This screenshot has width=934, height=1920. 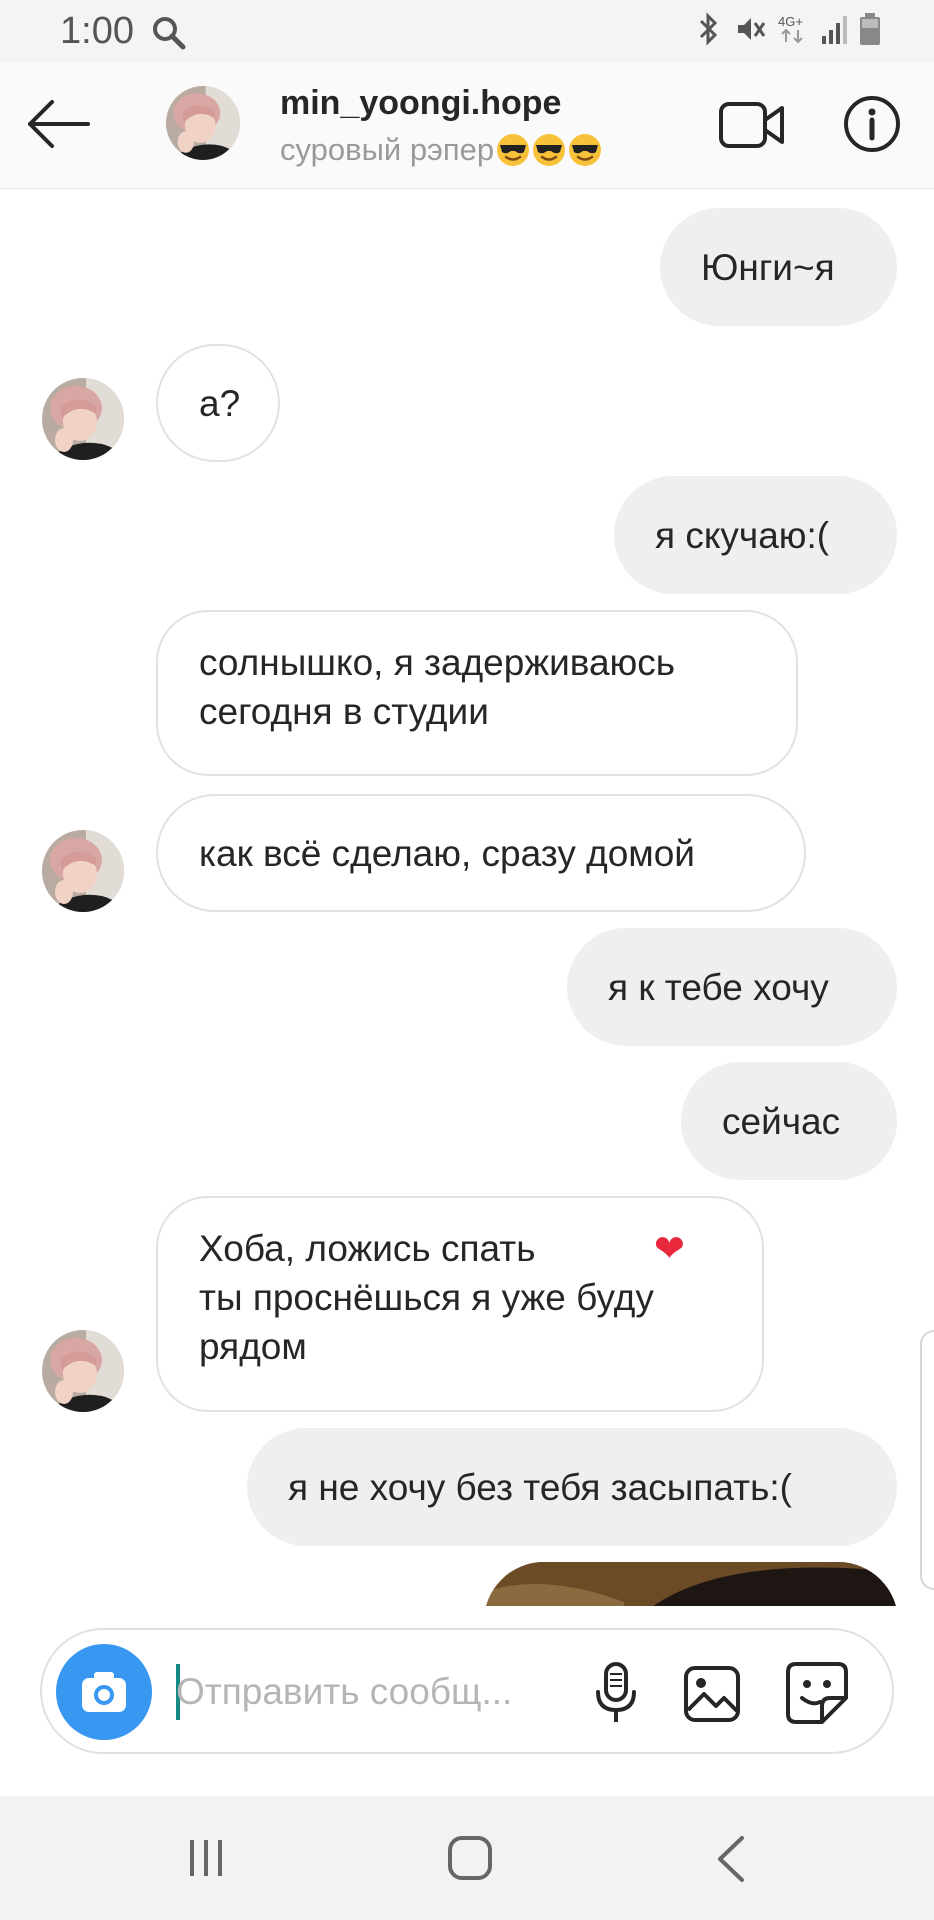 I want to click on system-nav-bar, so click(x=467, y=1858).